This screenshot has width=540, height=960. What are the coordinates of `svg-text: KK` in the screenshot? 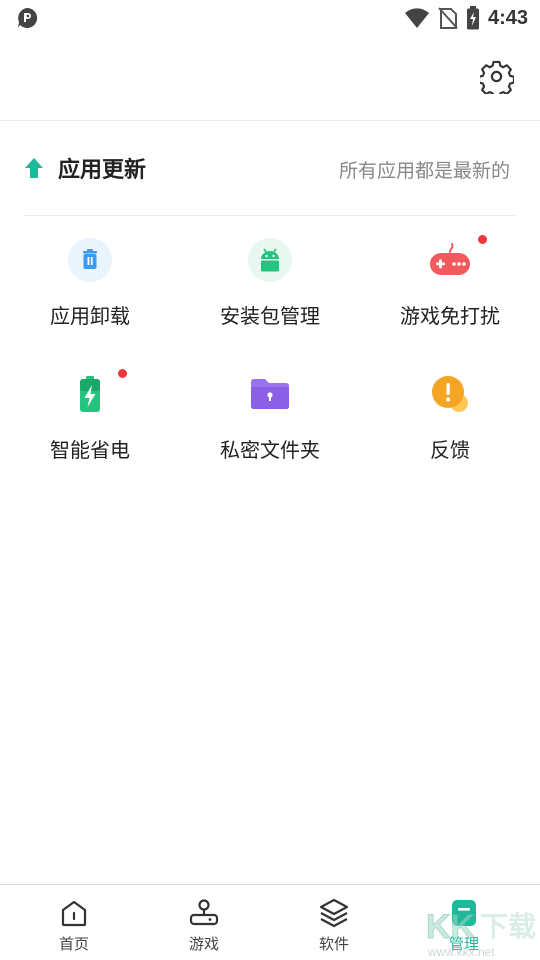 It's located at (451, 927).